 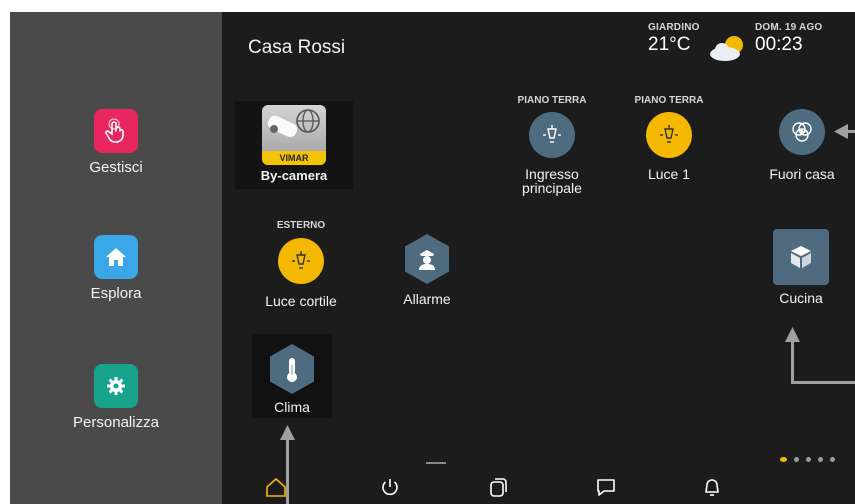 What do you see at coordinates (436, 463) in the screenshot?
I see `drag-handle` at bounding box center [436, 463].